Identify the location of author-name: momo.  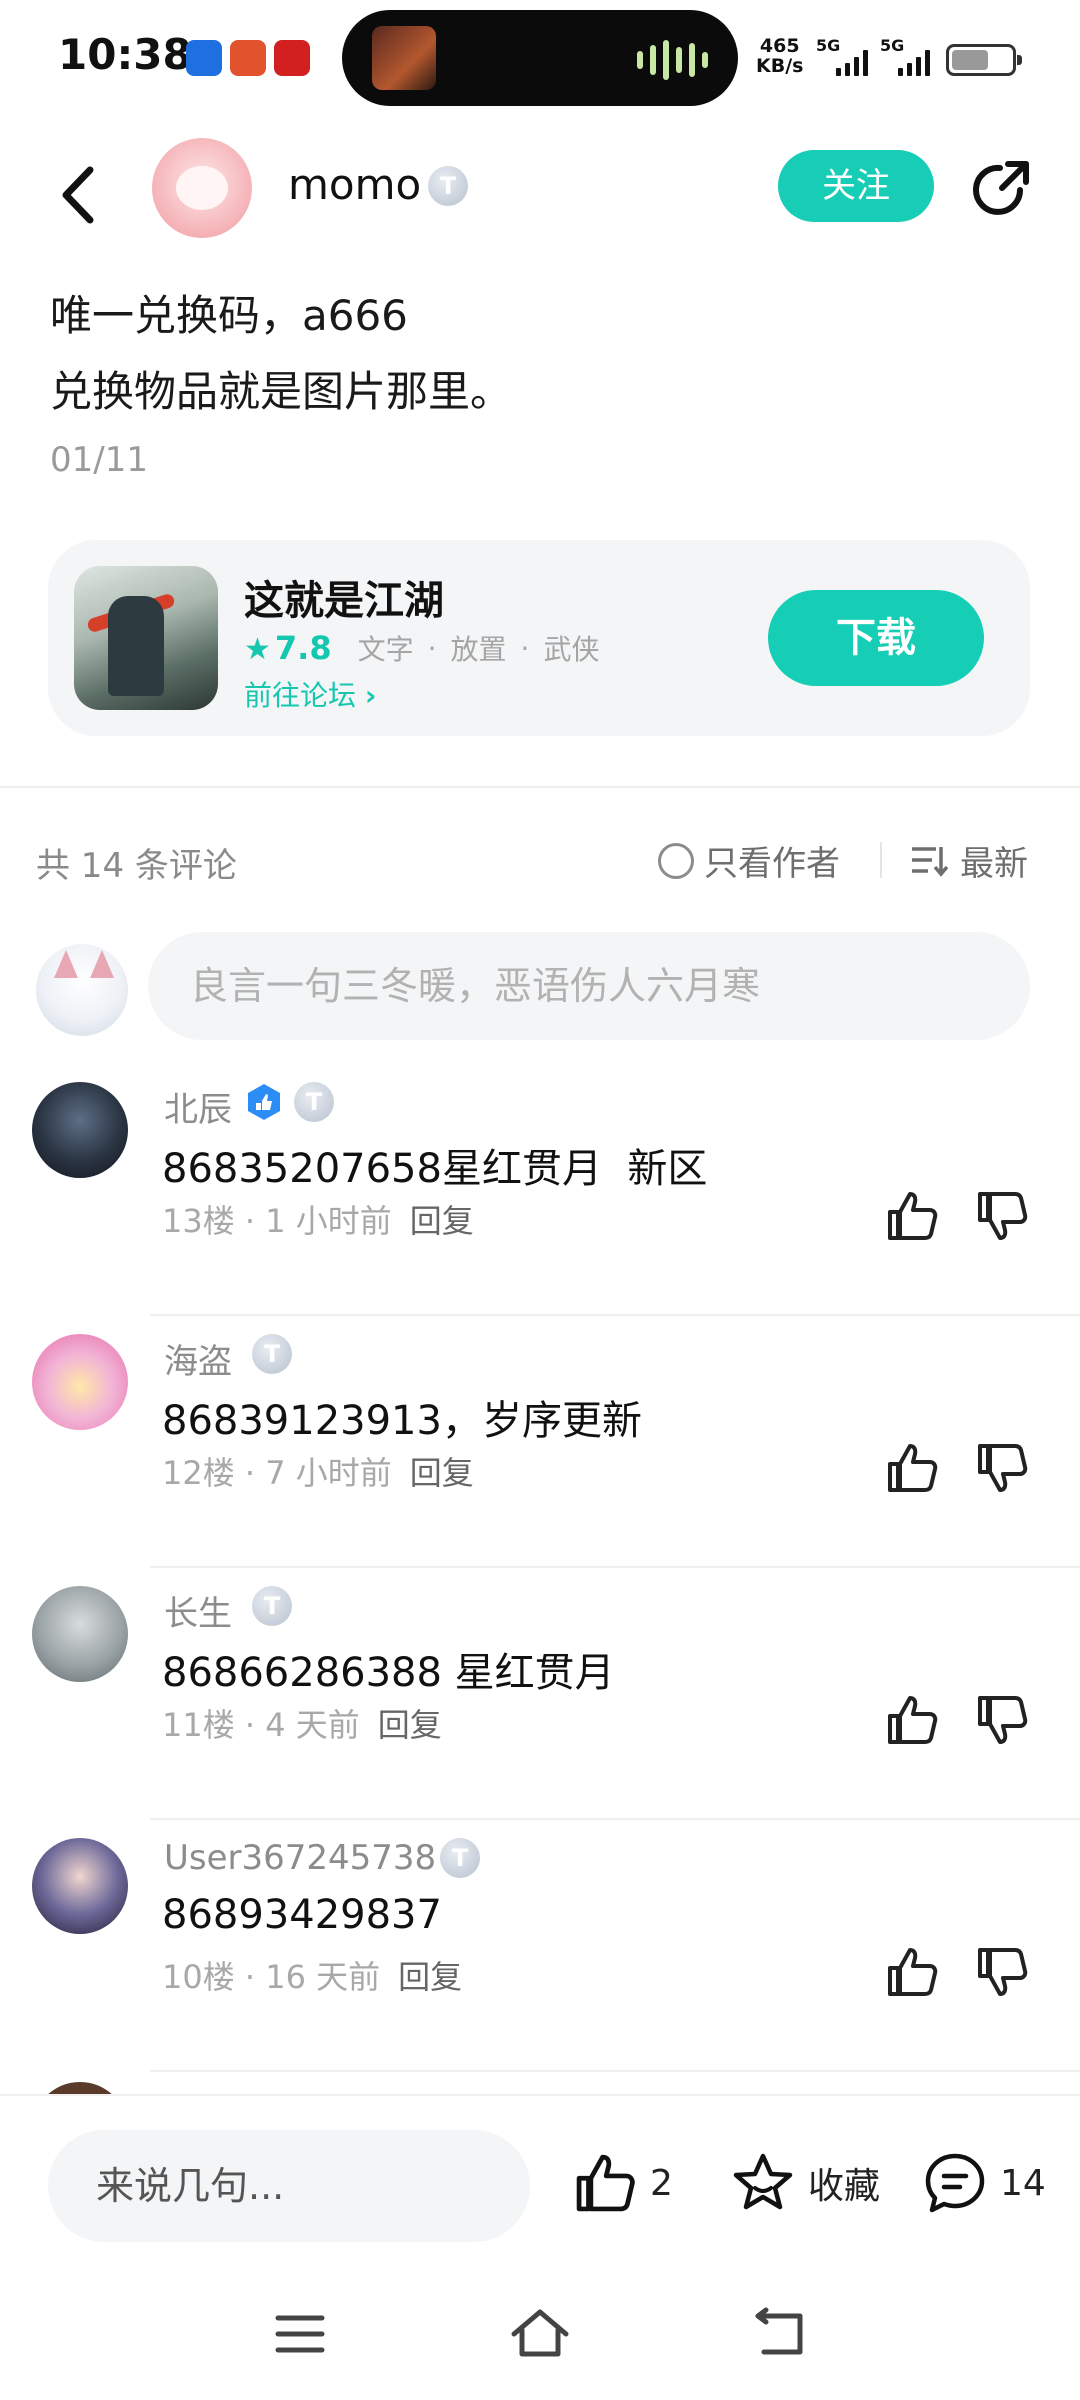
(354, 184).